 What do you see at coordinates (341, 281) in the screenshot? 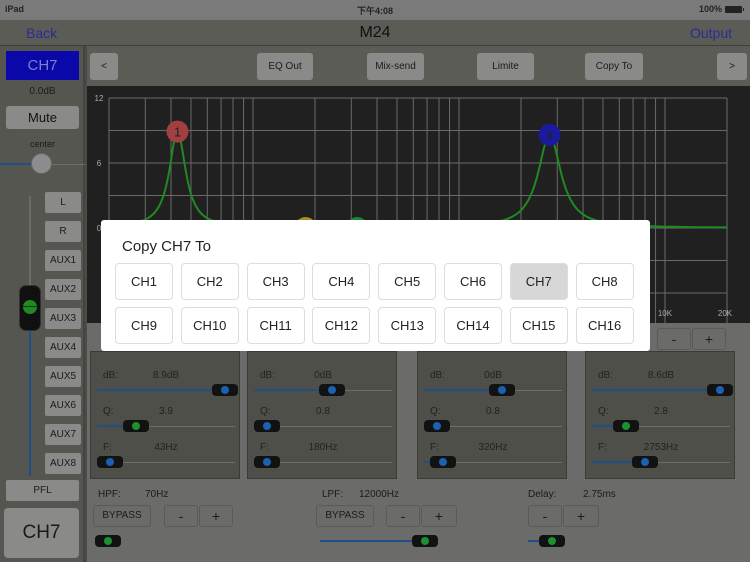
I see `copy-target-ch4: CH4` at bounding box center [341, 281].